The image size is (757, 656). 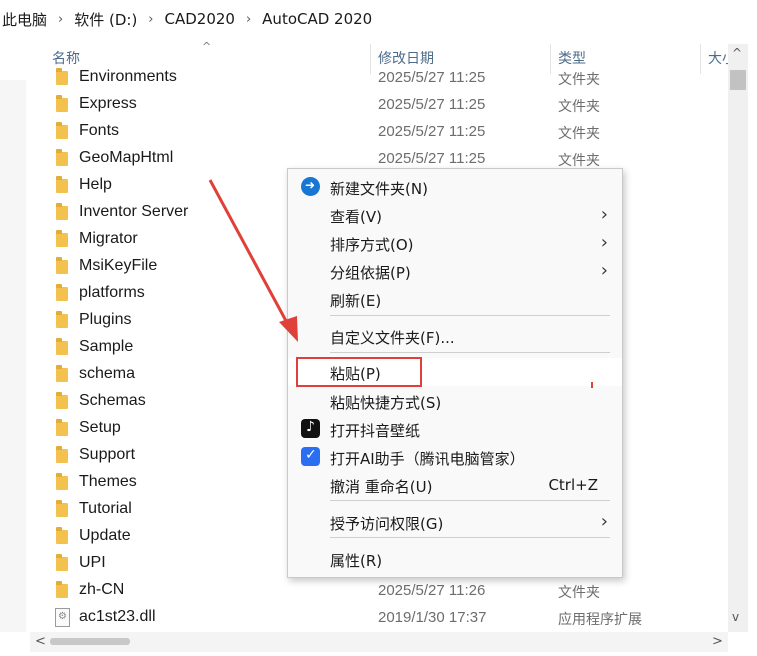 What do you see at coordinates (600, 620) in the screenshot?
I see `file-type: 应用程序扩展` at bounding box center [600, 620].